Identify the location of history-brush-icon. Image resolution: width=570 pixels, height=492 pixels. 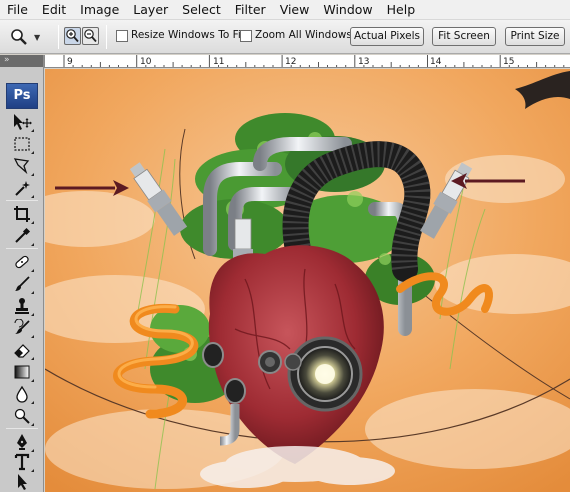
(22, 326).